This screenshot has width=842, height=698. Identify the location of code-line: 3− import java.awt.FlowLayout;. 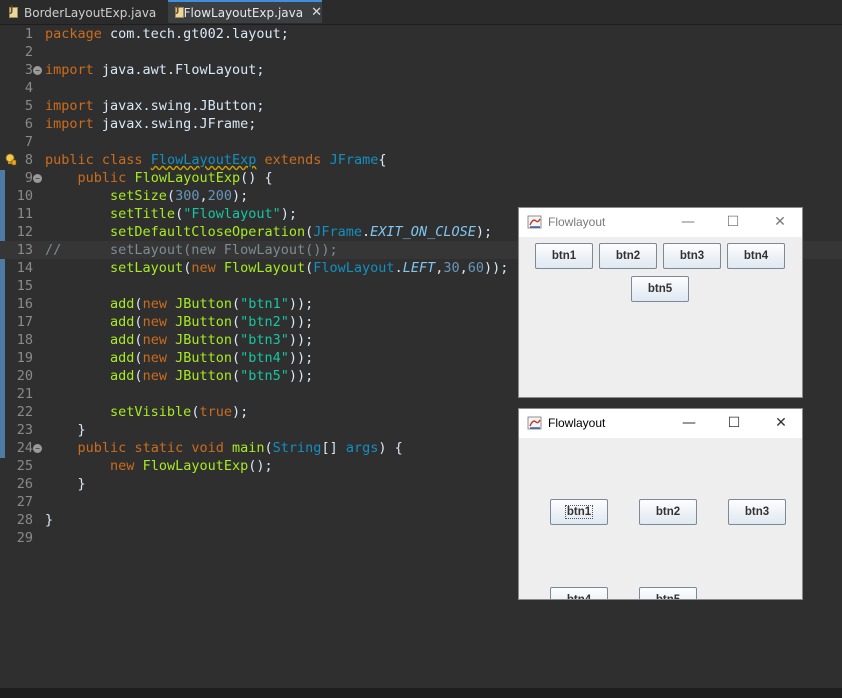
(421, 70).